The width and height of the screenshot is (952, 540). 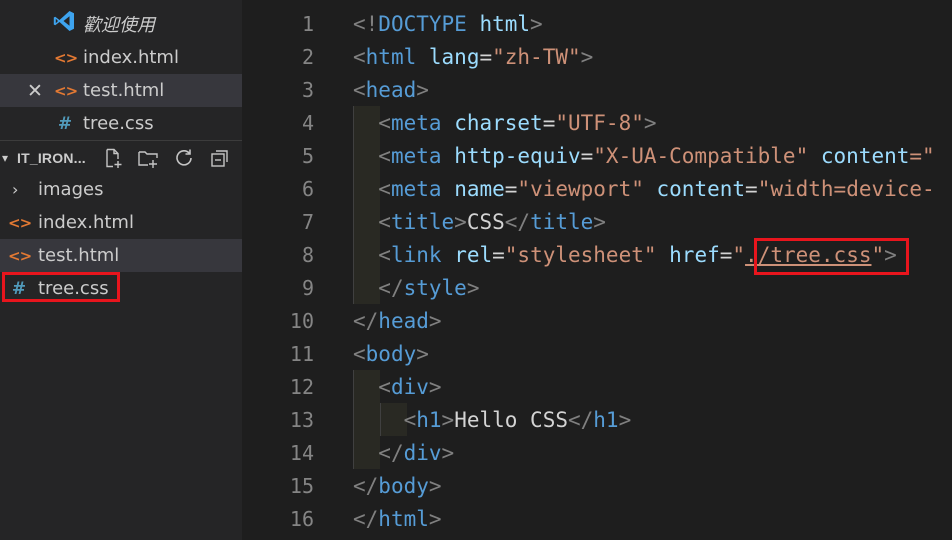 I want to click on code-token: =", so click(x=922, y=156).